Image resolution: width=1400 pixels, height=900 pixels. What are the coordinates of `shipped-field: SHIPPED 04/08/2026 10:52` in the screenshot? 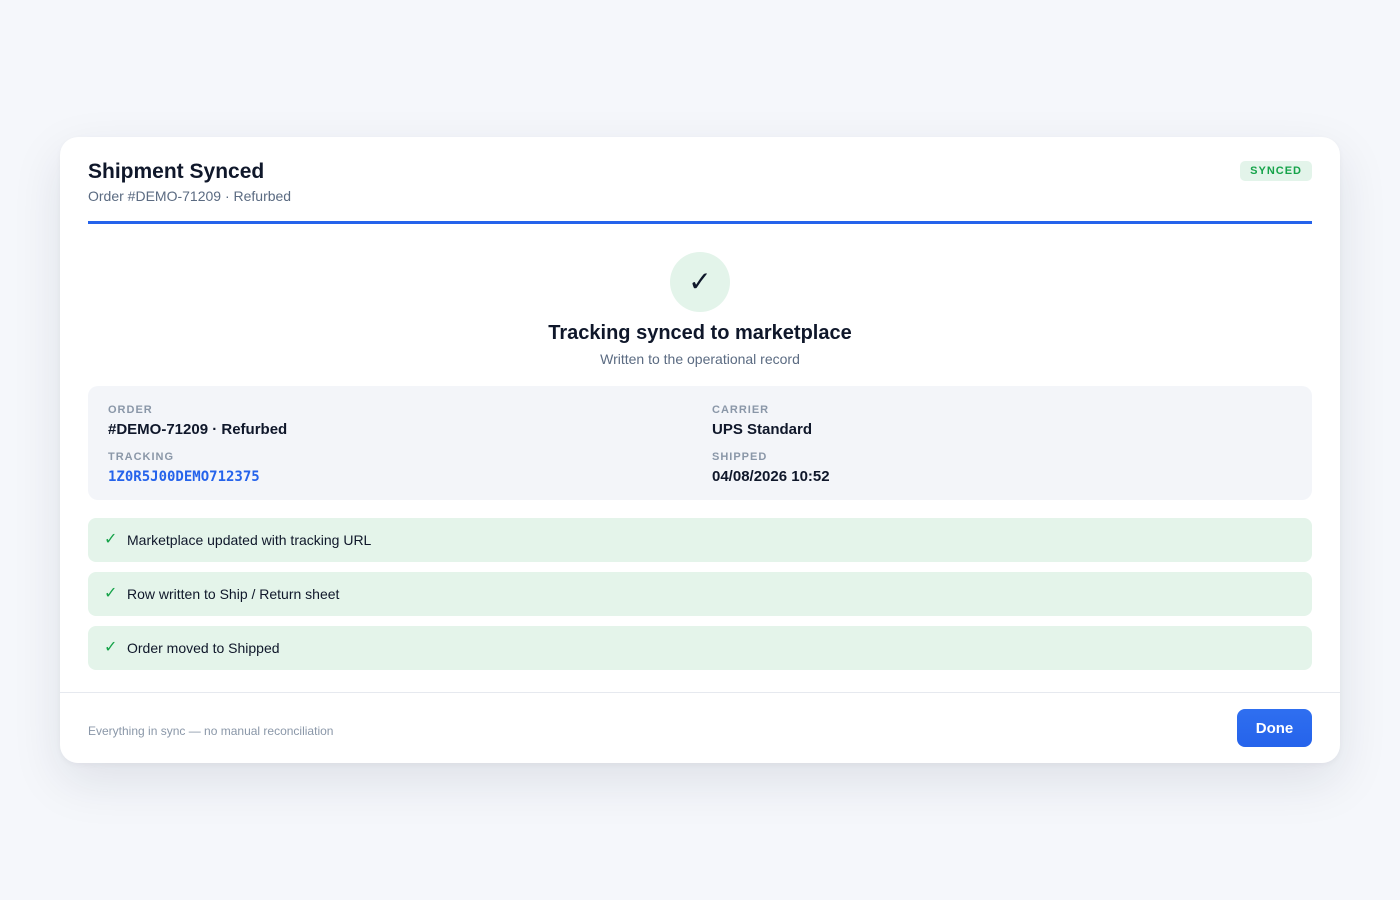 It's located at (771, 468).